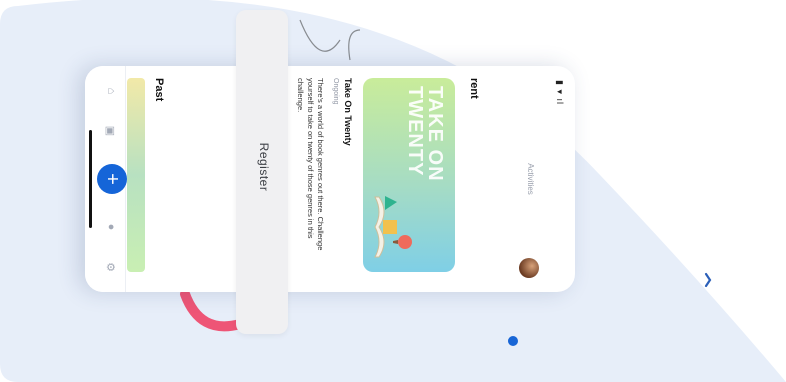 The image size is (786, 382). I want to click on past-challenge-card, so click(136, 175).